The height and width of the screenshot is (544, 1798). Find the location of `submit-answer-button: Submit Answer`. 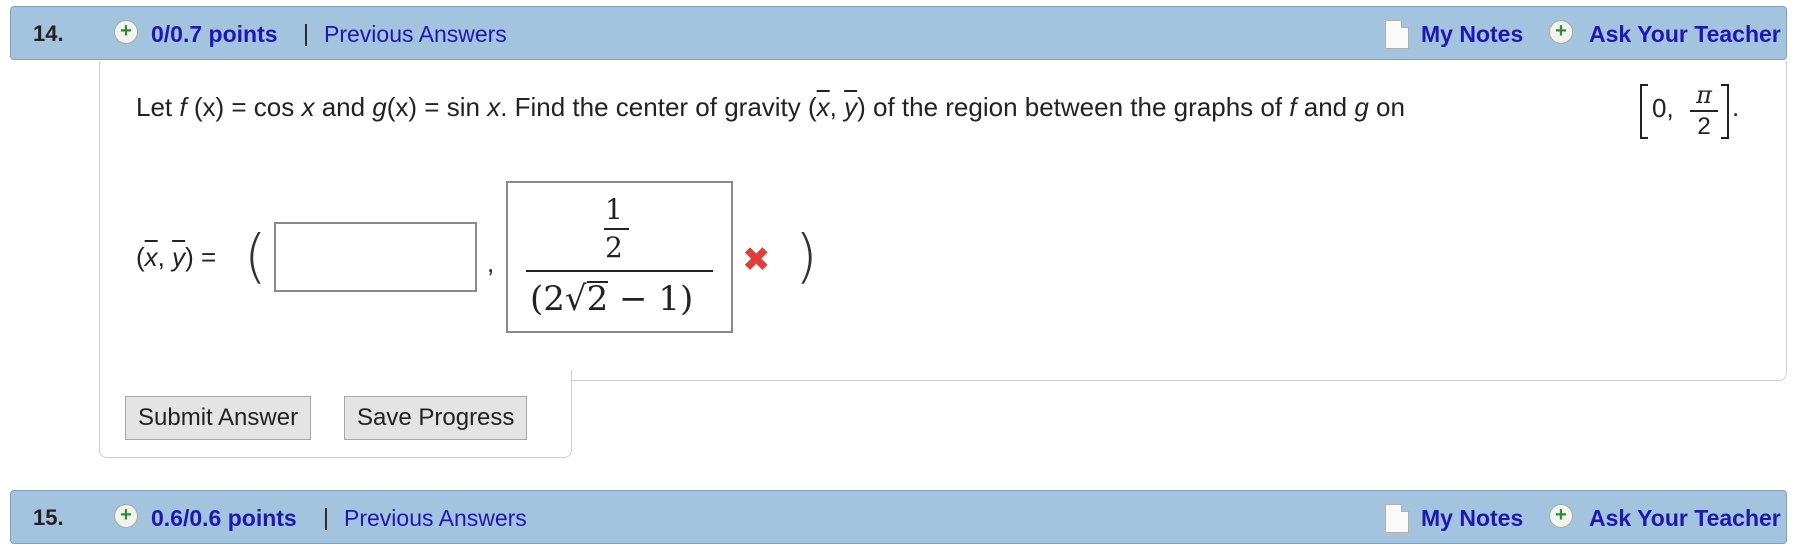

submit-answer-button: Submit Answer is located at coordinates (218, 418).